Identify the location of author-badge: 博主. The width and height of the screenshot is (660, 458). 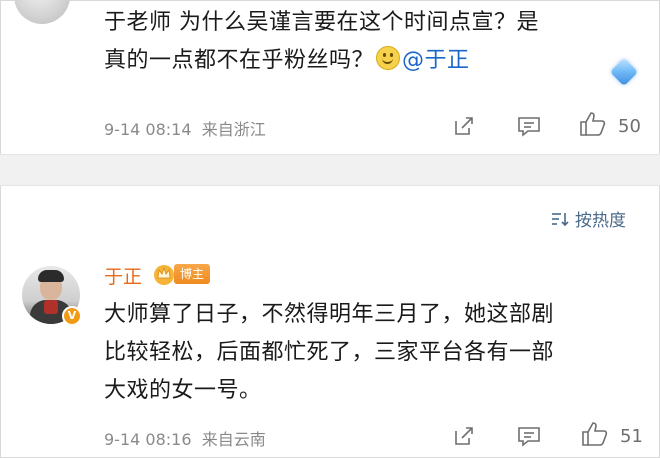
(181, 274).